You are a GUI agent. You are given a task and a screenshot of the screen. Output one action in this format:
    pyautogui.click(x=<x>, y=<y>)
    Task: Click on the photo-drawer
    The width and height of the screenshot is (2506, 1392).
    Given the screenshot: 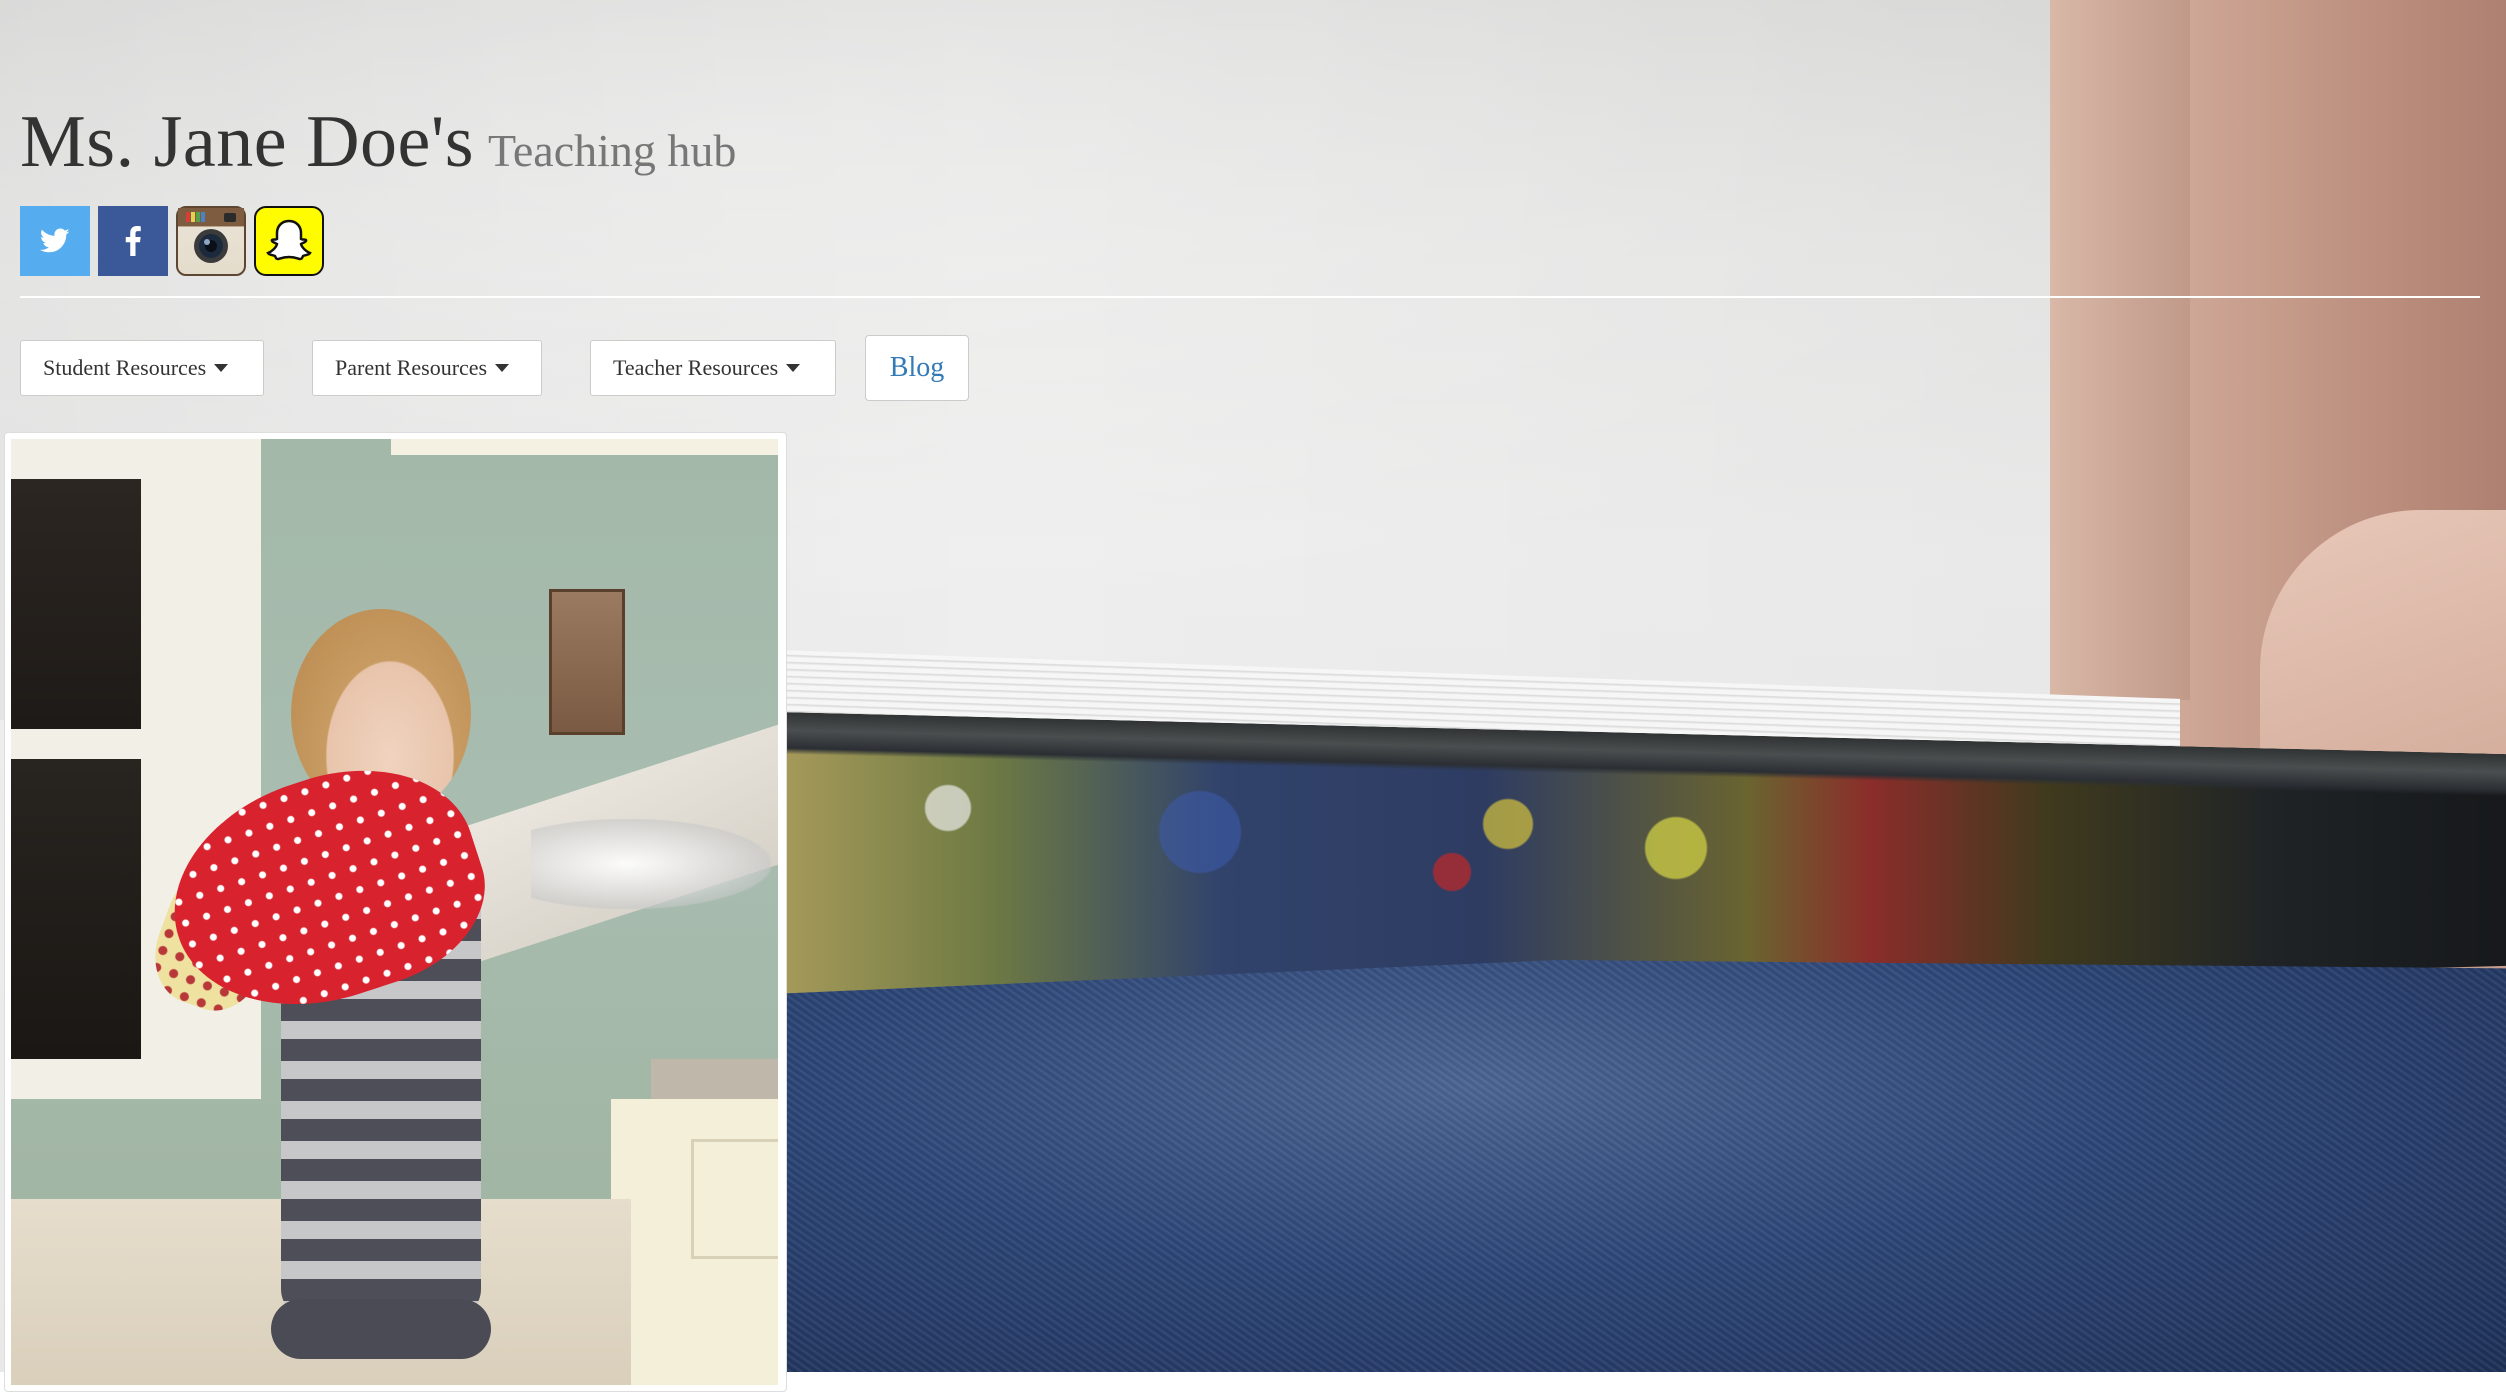 What is the action you would take?
    pyautogui.click(x=734, y=1199)
    